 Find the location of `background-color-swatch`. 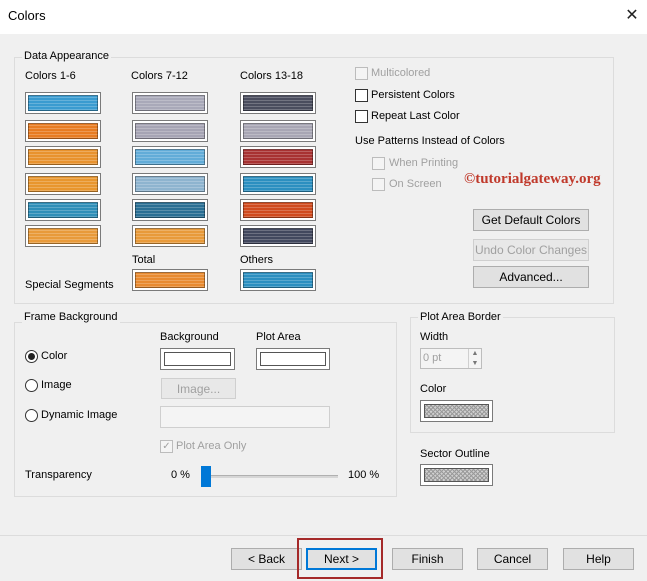

background-color-swatch is located at coordinates (197, 359).